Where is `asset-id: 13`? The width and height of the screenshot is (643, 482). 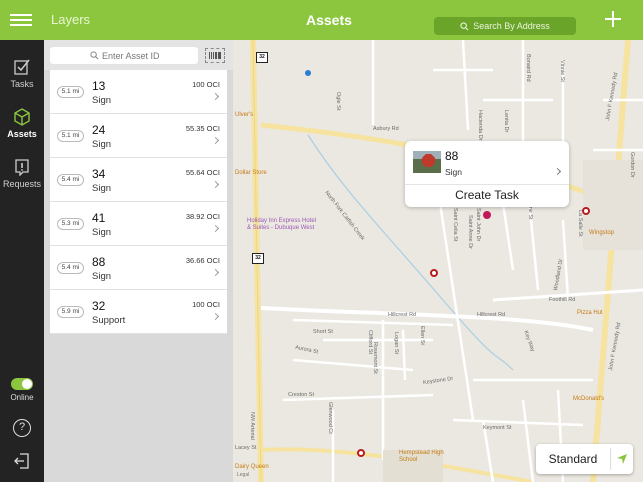 asset-id: 13 is located at coordinates (99, 86).